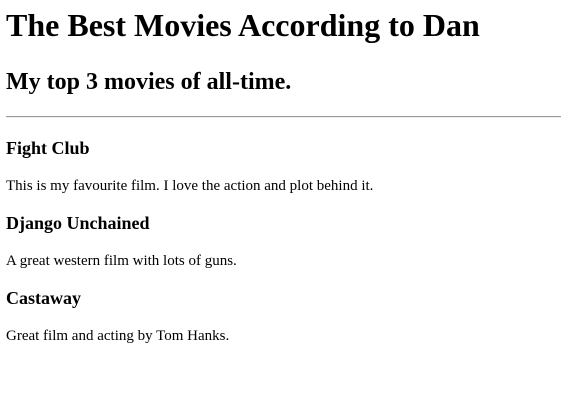 This screenshot has width=561, height=405. I want to click on page-title: The Best Movies According to Dan, so click(243, 25).